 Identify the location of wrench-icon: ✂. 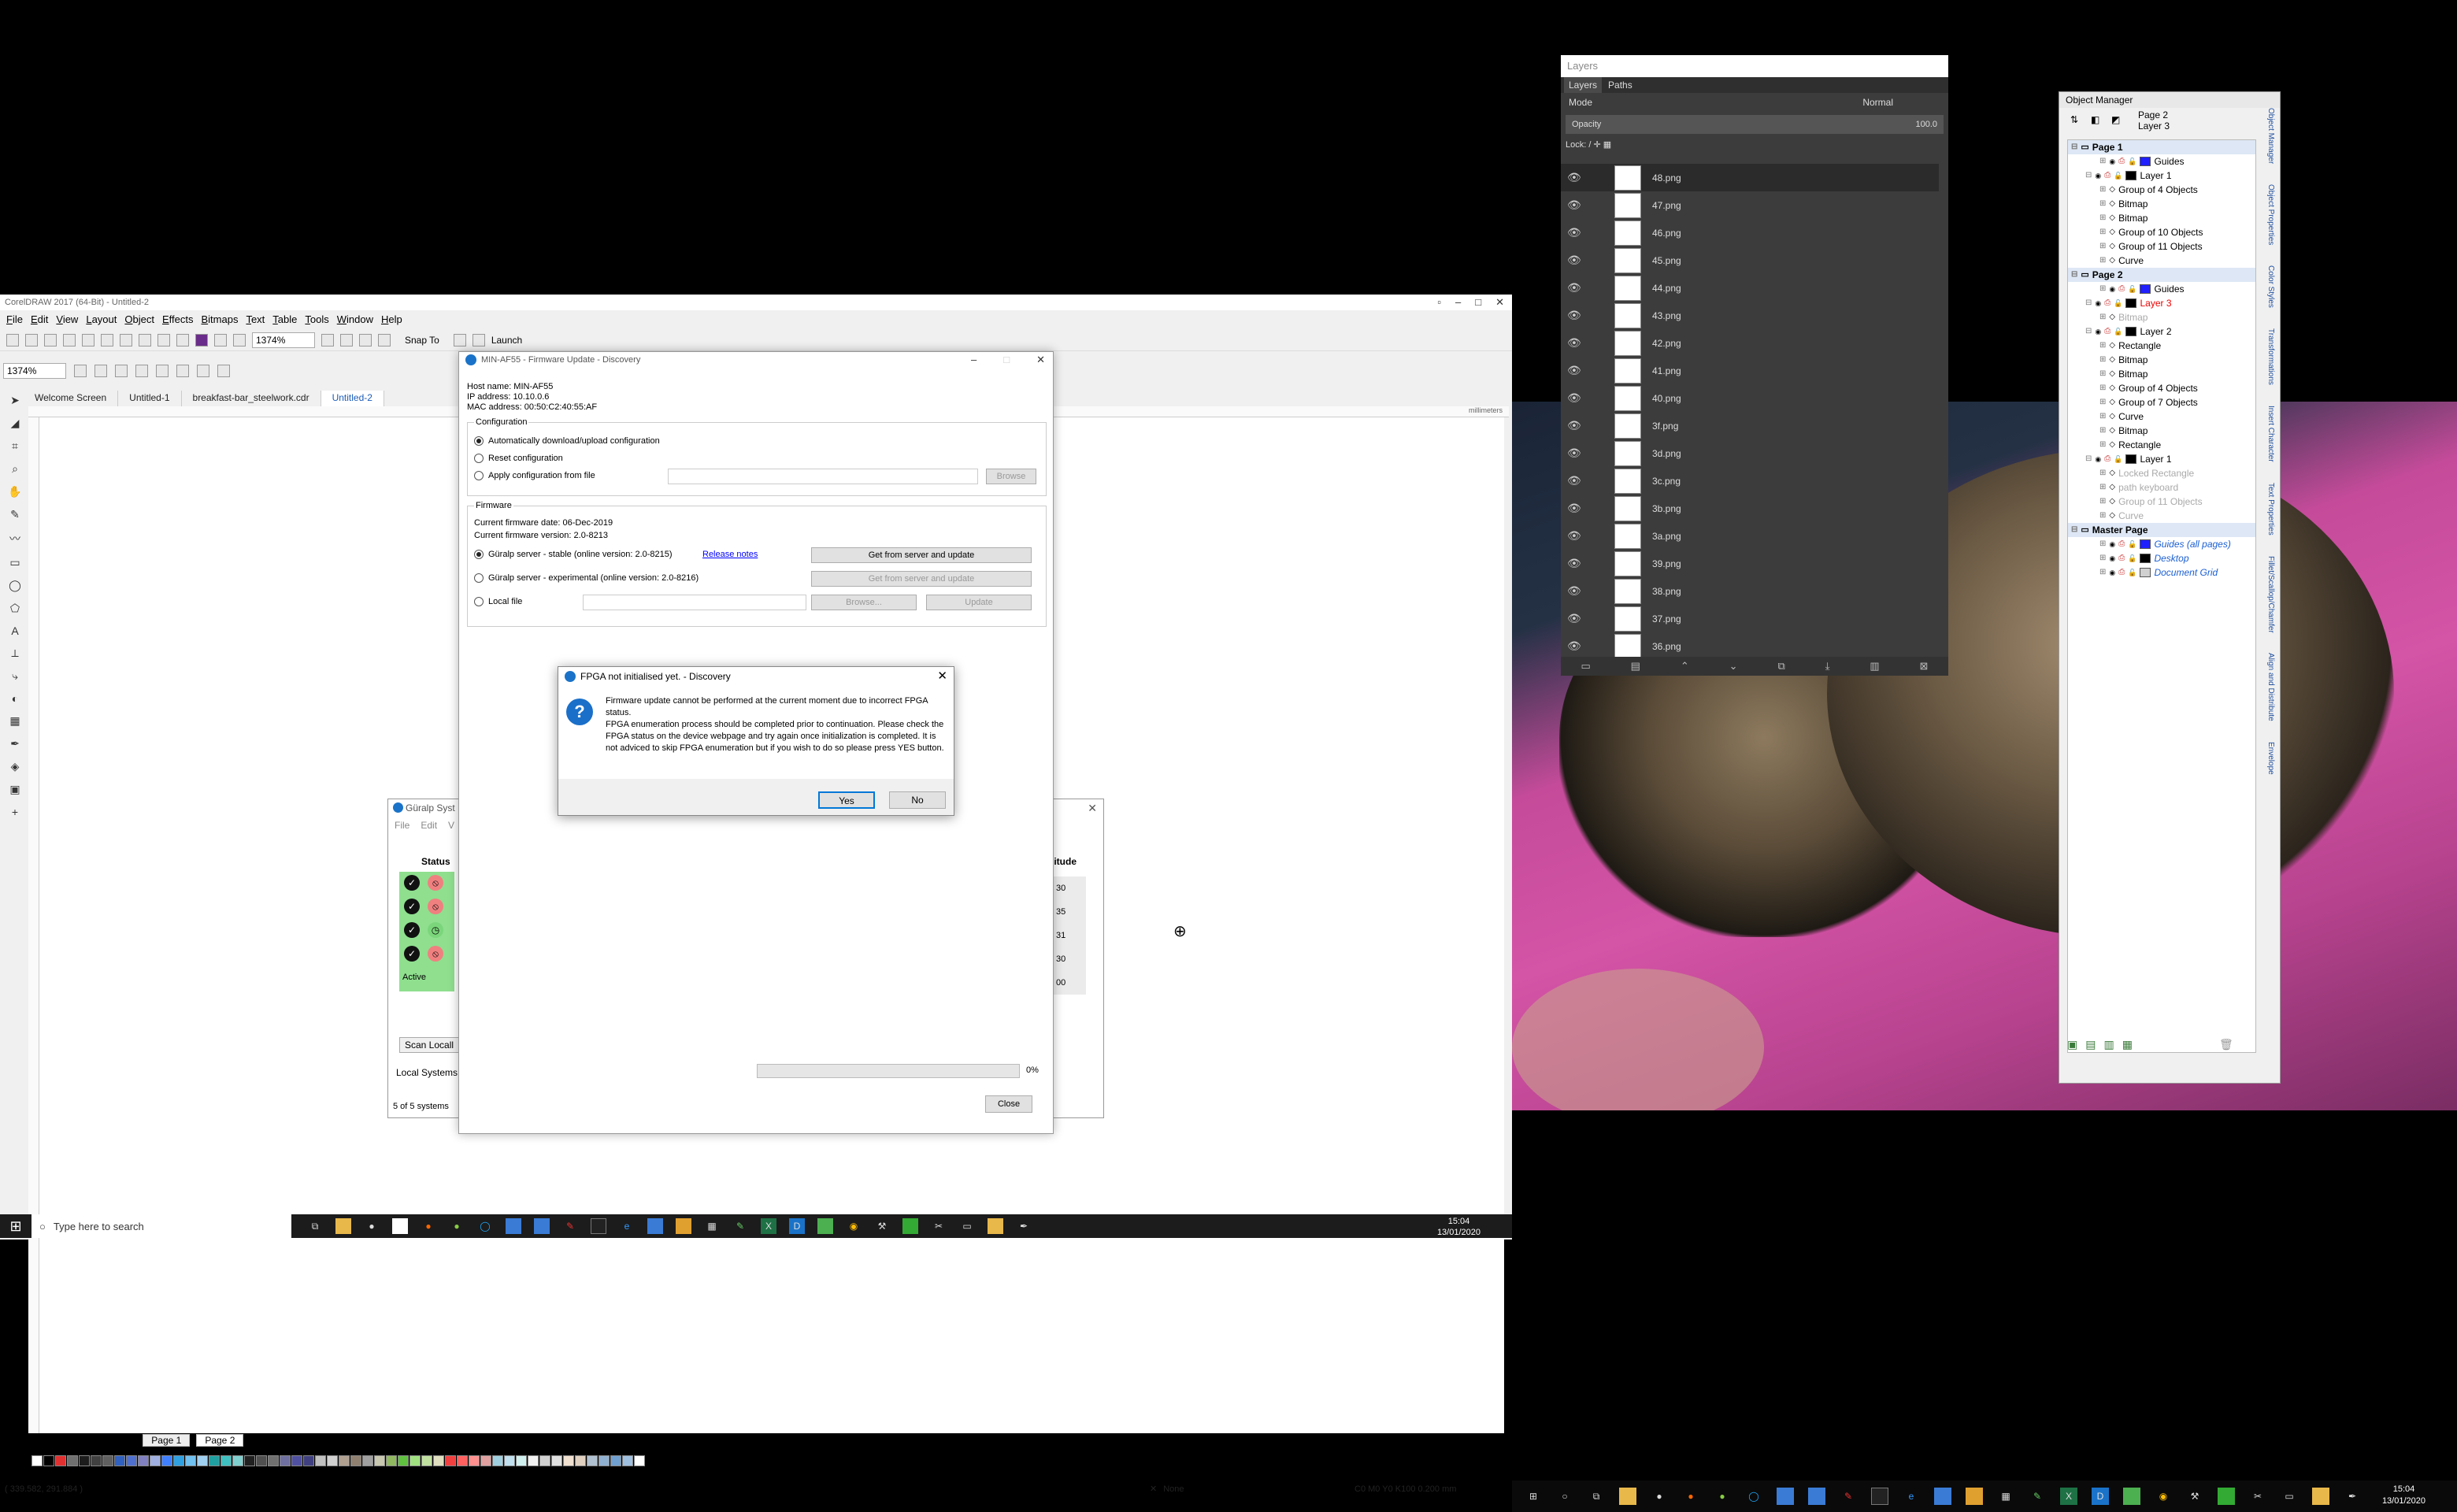
(2257, 1496).